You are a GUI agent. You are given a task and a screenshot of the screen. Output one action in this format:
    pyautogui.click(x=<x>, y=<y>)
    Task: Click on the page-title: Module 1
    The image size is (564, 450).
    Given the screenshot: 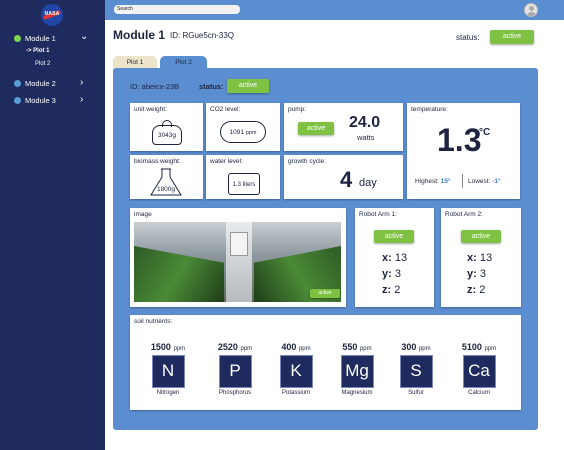 What is the action you would take?
    pyautogui.click(x=139, y=35)
    